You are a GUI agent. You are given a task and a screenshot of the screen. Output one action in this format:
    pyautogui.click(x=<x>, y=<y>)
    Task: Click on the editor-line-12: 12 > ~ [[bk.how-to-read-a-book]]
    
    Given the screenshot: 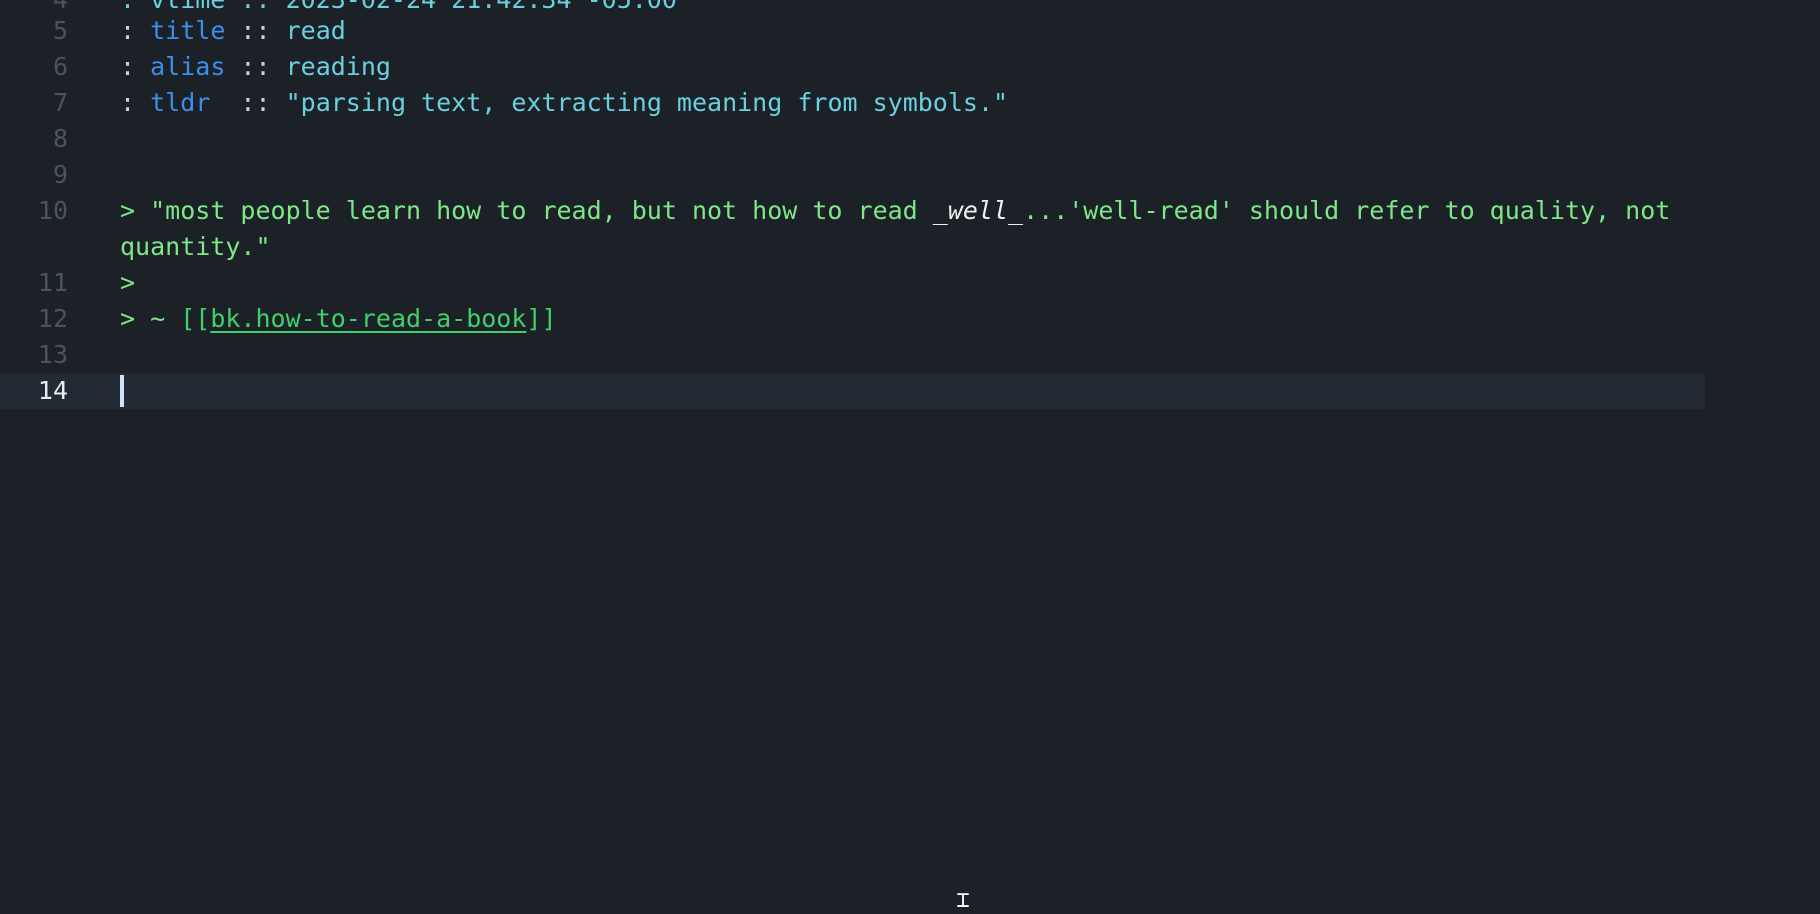 What is the action you would take?
    pyautogui.click(x=852, y=319)
    